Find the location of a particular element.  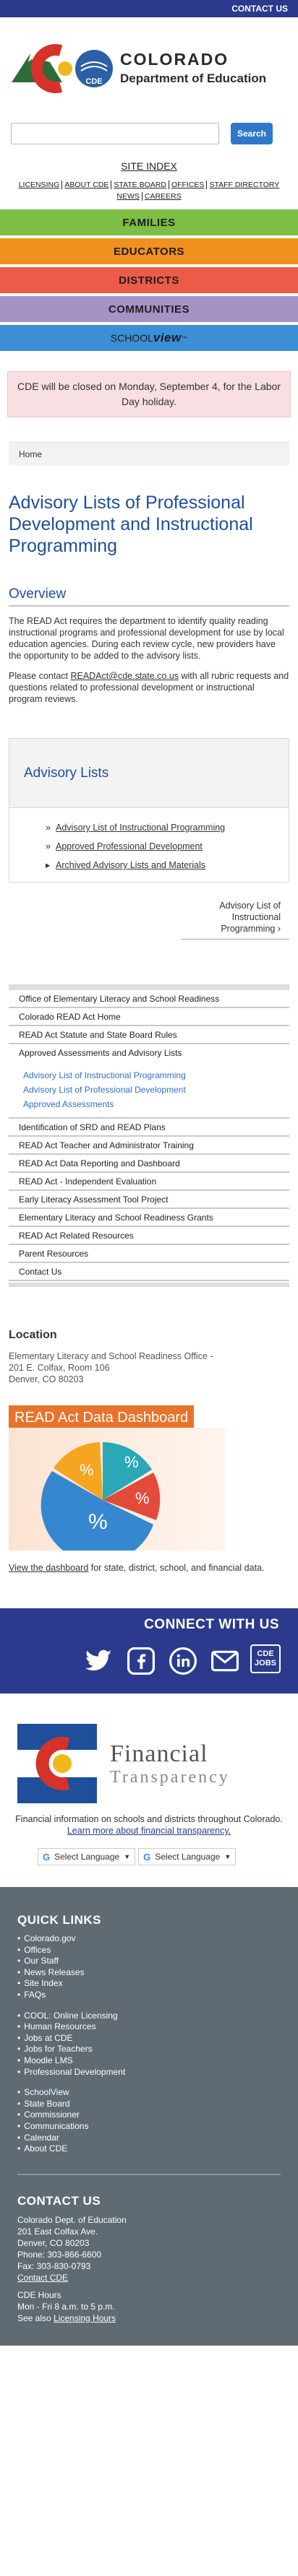

quick-link: Jobs at CDE is located at coordinates (149, 2038).